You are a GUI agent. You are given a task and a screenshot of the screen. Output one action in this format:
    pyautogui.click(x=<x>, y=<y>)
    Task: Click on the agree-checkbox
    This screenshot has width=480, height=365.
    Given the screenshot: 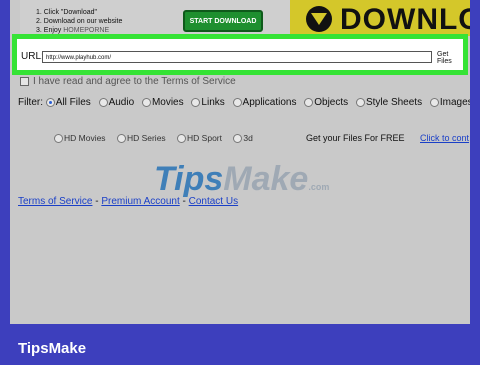 What is the action you would take?
    pyautogui.click(x=24, y=81)
    